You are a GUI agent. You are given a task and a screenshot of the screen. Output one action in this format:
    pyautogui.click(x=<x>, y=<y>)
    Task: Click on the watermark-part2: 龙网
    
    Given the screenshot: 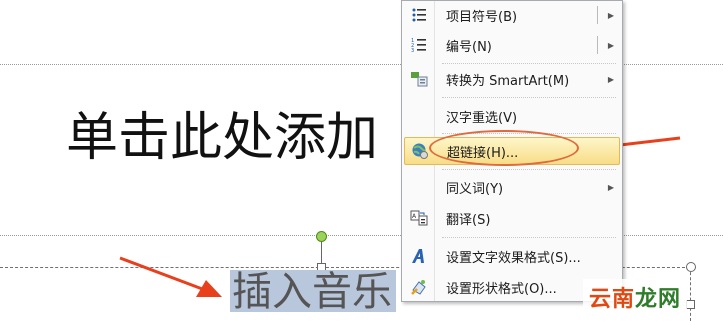 What is the action you would take?
    pyautogui.click(x=658, y=299)
    